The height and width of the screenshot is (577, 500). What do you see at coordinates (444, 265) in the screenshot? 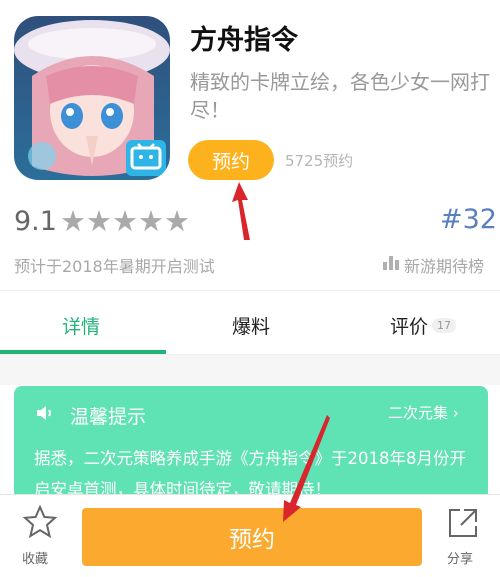
I see `rank-label: 新游期待榜` at bounding box center [444, 265].